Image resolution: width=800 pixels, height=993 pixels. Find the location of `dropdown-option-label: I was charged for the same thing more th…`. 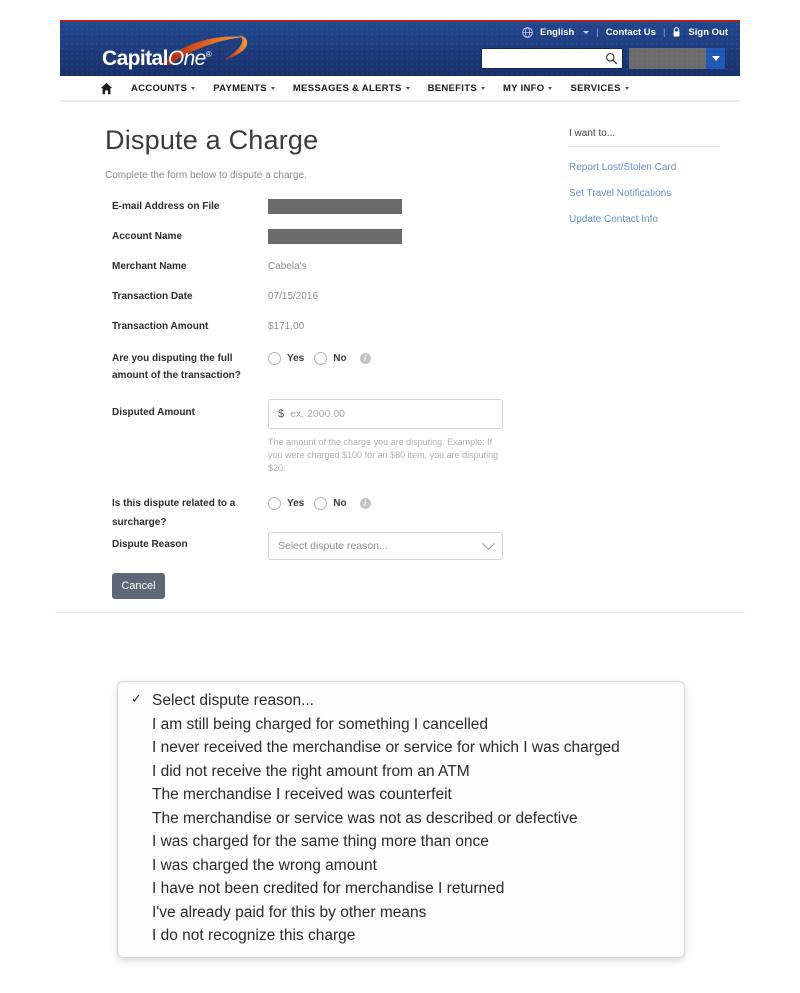

dropdown-option-label: I was charged for the same thing more th… is located at coordinates (320, 842).